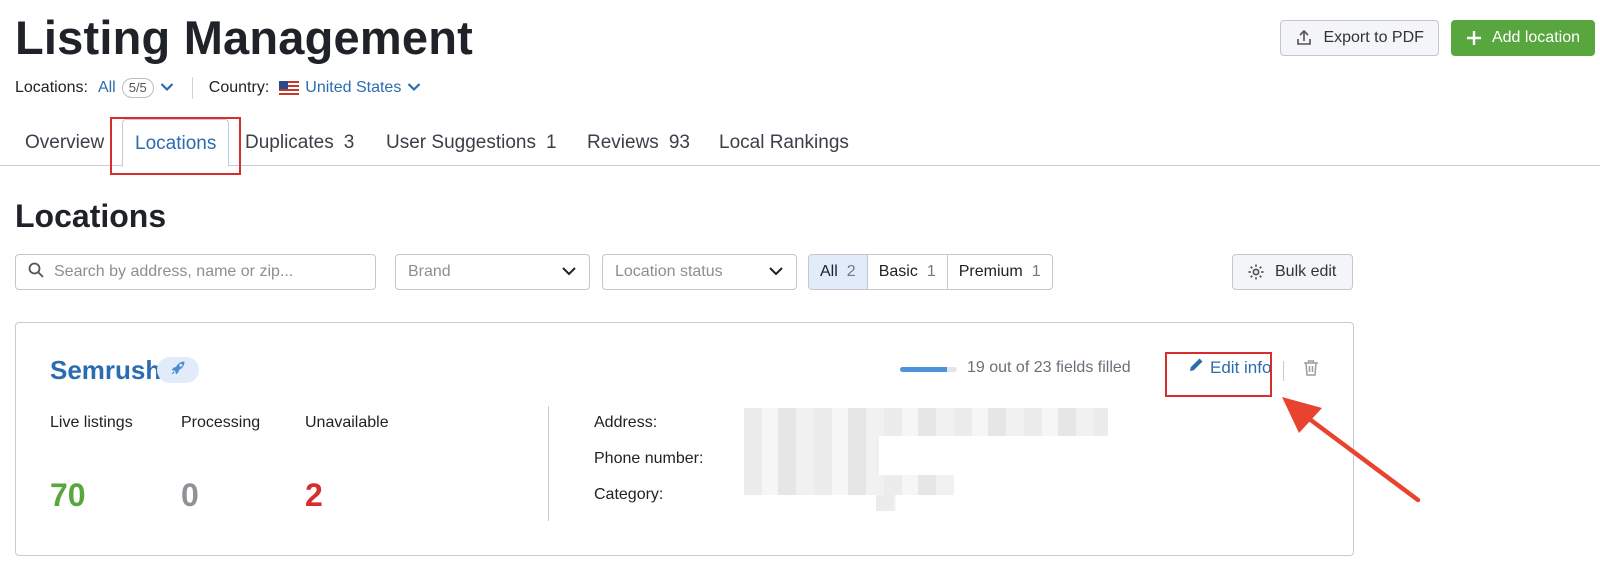 Image resolution: width=1600 pixels, height=582 pixels. I want to click on segment-premium: Premium 1, so click(999, 272).